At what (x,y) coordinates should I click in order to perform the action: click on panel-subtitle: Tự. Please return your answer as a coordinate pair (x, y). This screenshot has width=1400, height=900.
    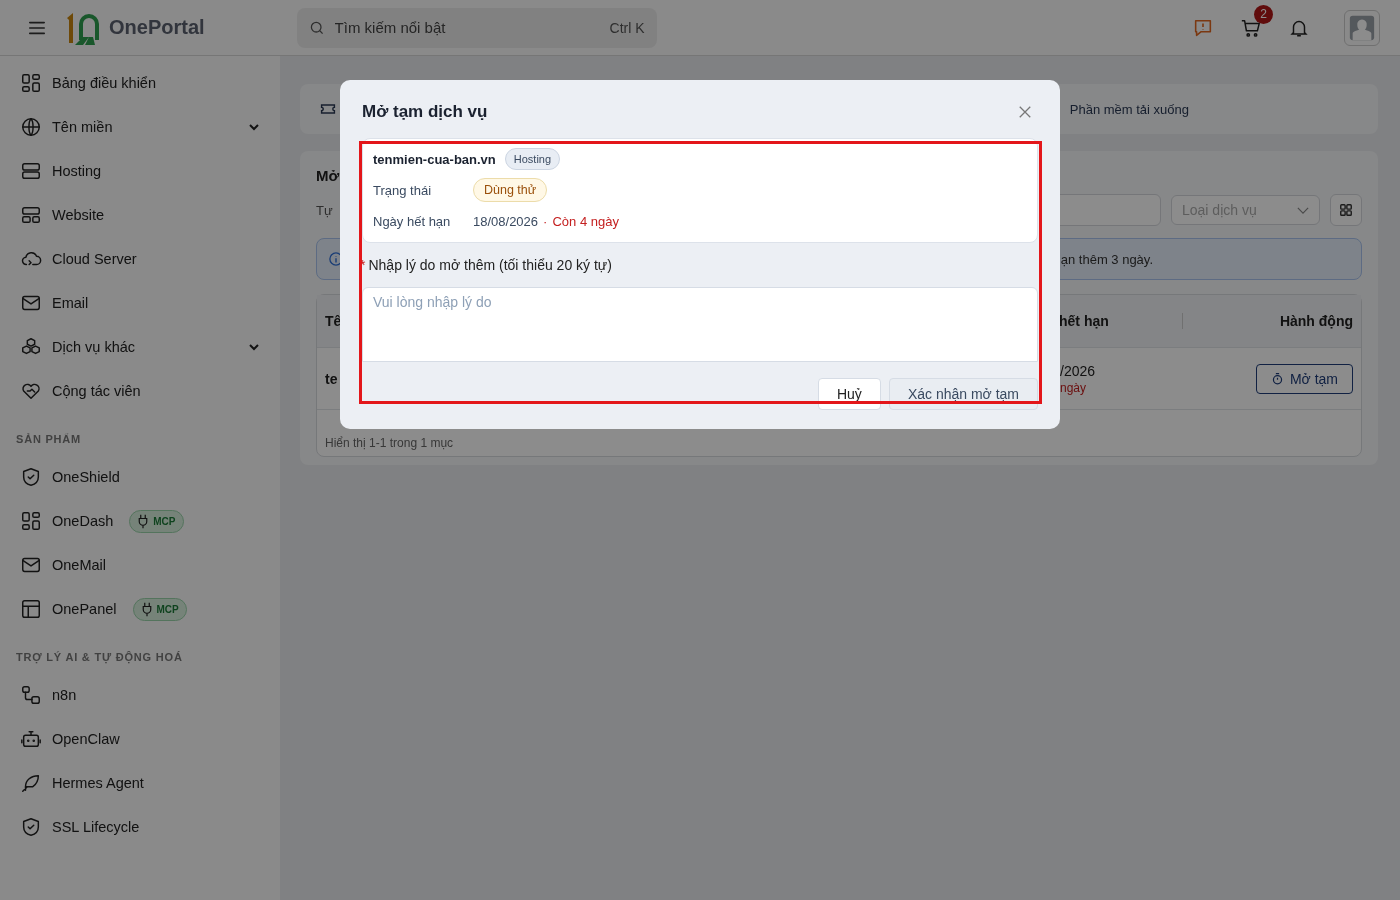
    Looking at the image, I should click on (324, 210).